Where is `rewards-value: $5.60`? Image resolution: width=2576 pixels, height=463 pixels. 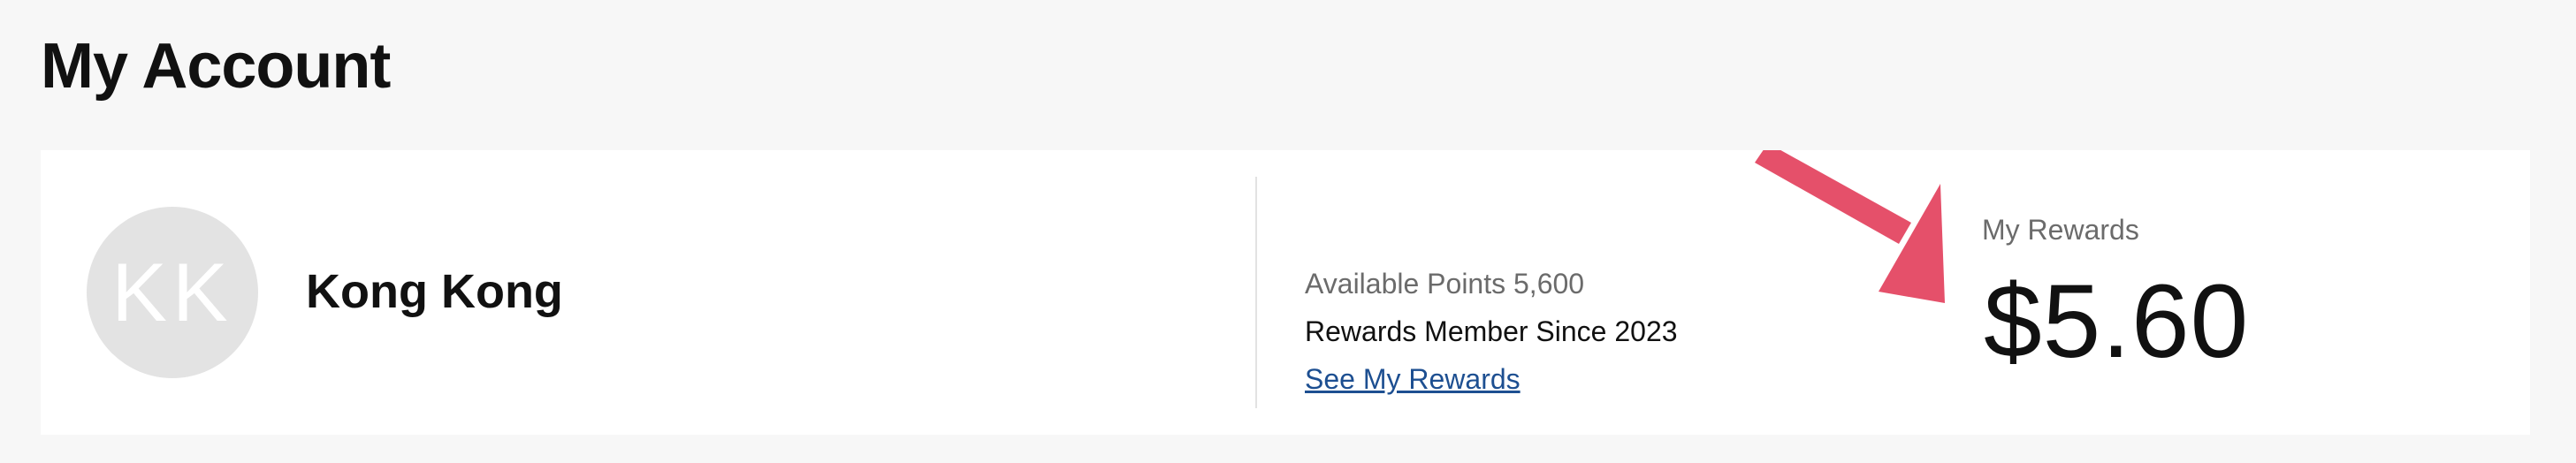
rewards-value: $5.60 is located at coordinates (2117, 321).